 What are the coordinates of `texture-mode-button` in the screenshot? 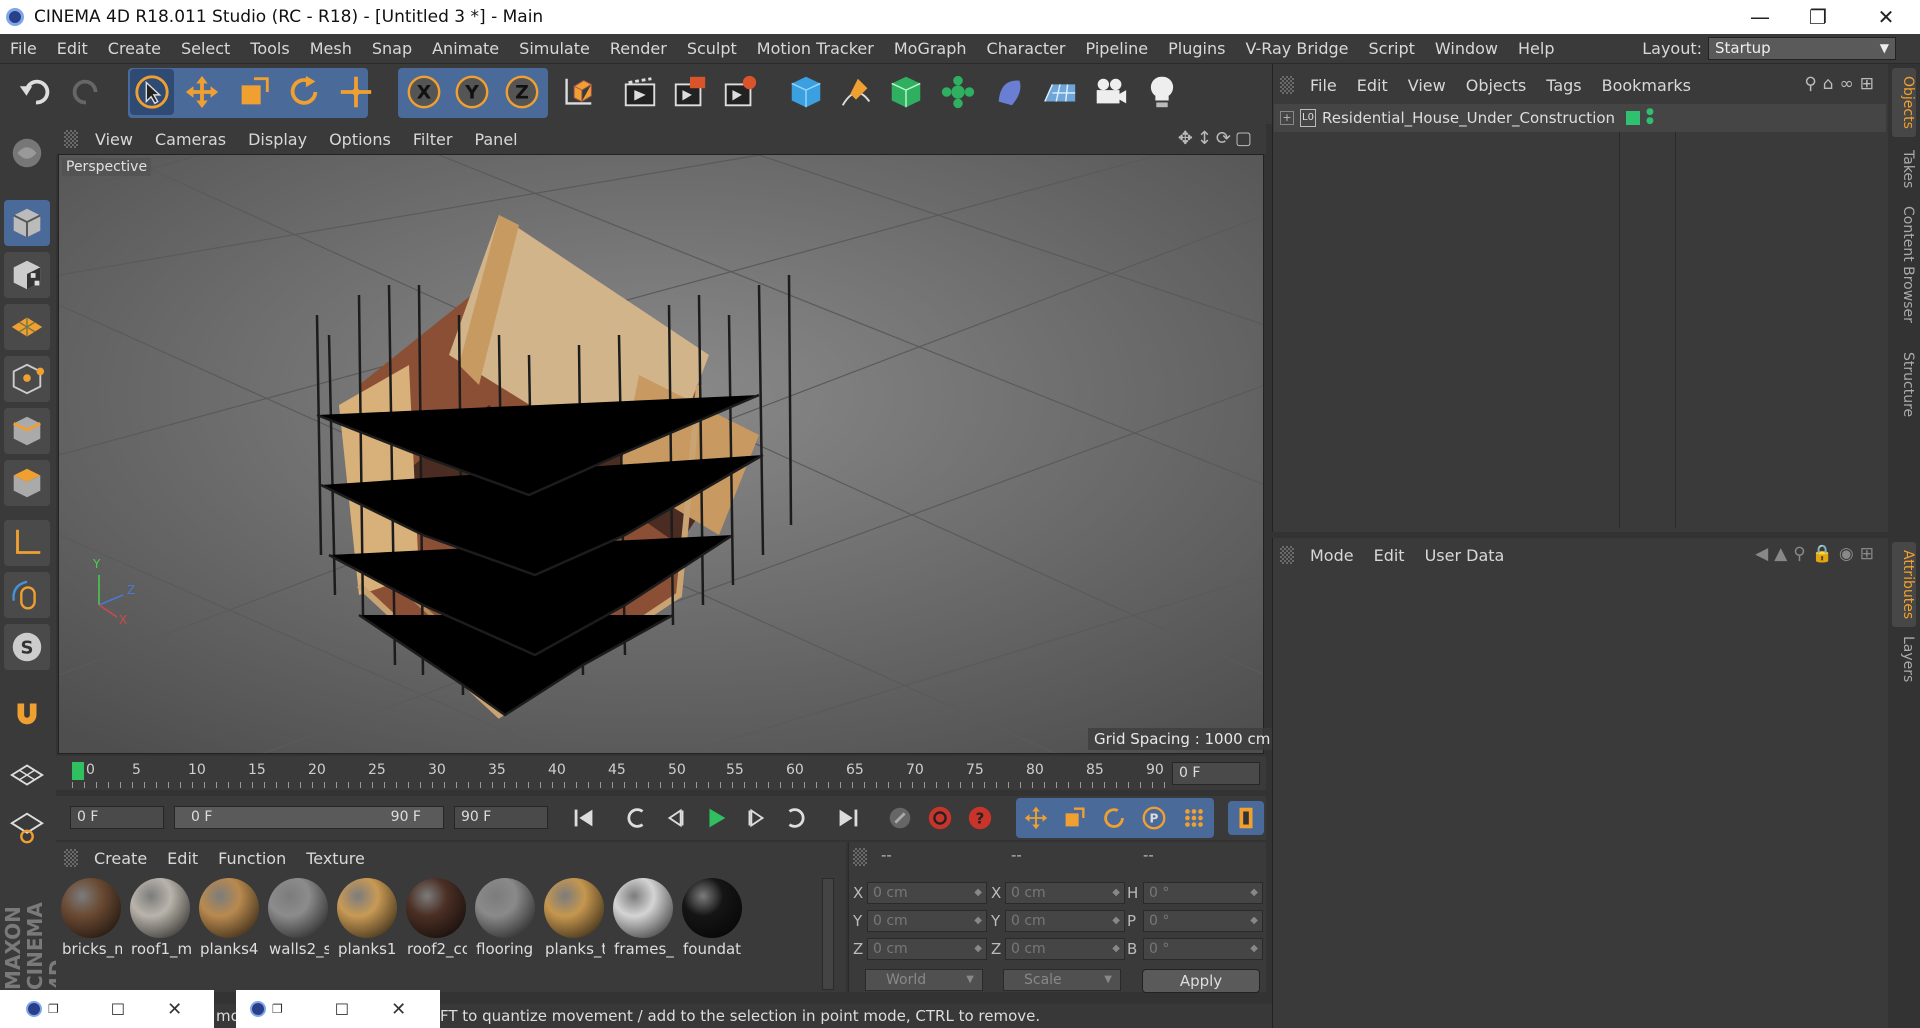 It's located at (27, 275).